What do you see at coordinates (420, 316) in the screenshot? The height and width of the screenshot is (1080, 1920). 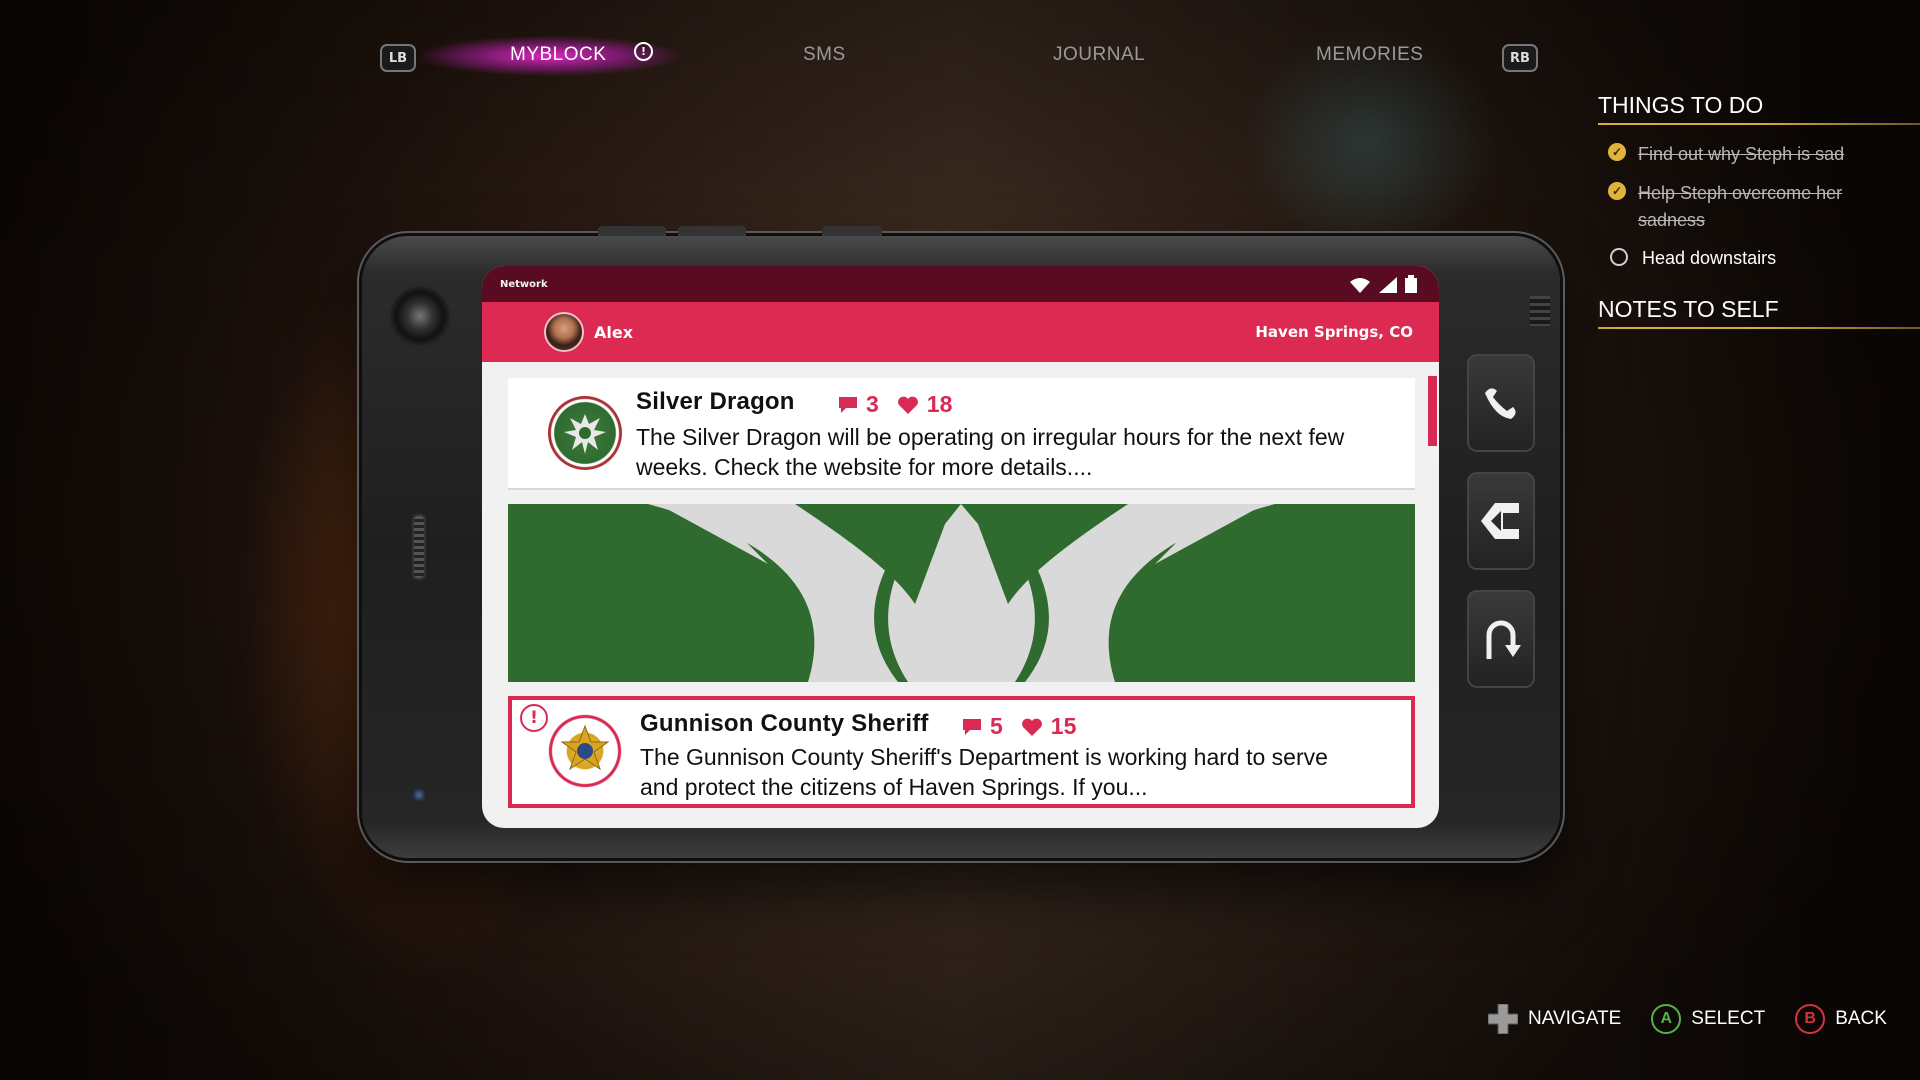 I see `camera-lens-icon` at bounding box center [420, 316].